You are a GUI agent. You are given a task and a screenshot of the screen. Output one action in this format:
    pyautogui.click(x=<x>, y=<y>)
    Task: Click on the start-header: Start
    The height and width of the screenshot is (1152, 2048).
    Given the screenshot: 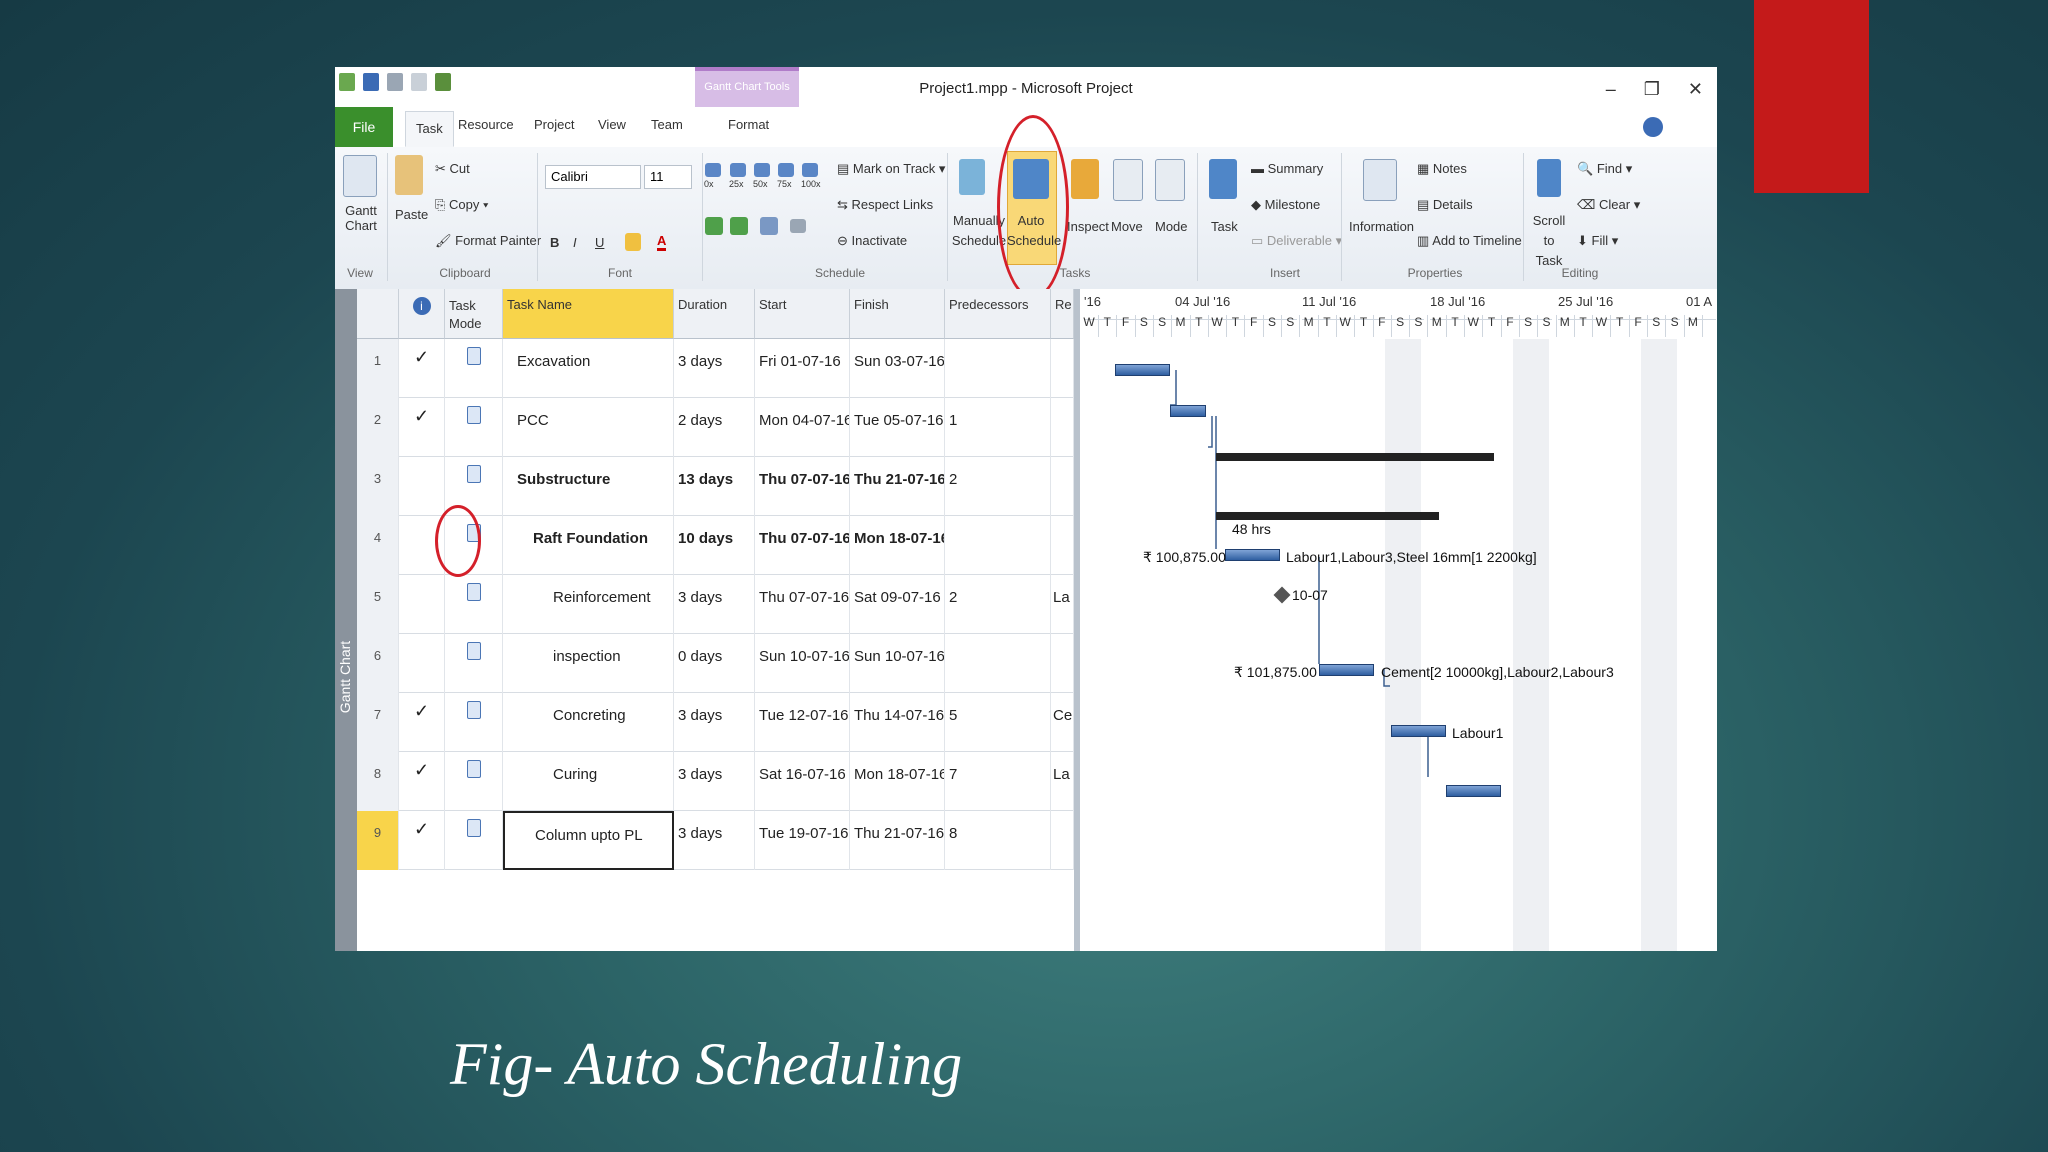 What is the action you would take?
    pyautogui.click(x=802, y=314)
    